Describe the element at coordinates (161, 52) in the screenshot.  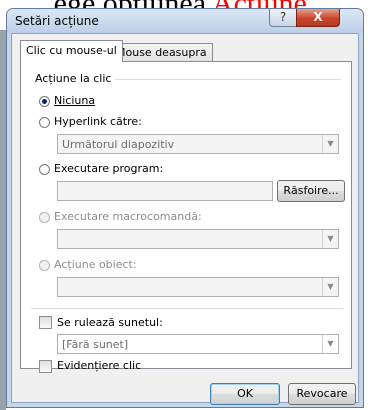
I see `tab-mouse-over: Mouse deasupra` at that location.